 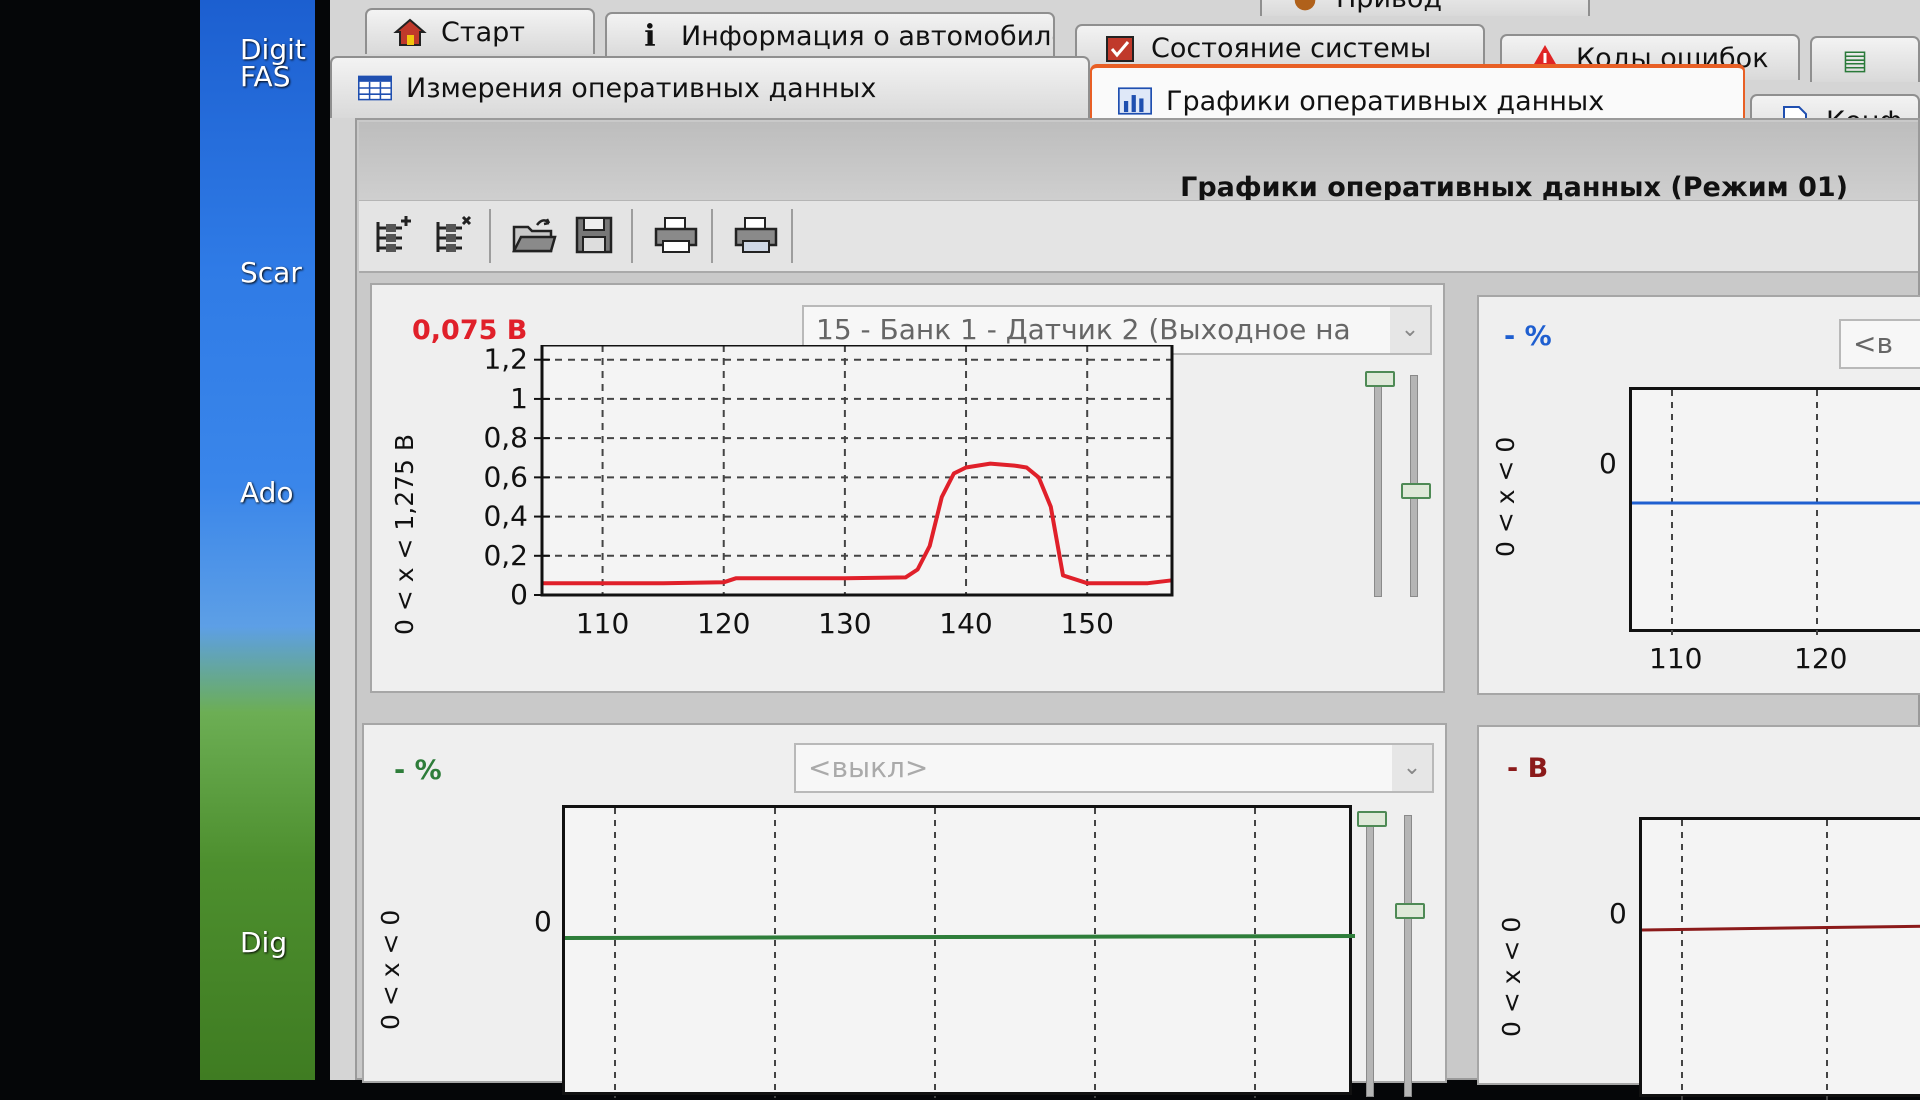 What do you see at coordinates (844, 623) in the screenshot?
I see `x-tick-label: 130` at bounding box center [844, 623].